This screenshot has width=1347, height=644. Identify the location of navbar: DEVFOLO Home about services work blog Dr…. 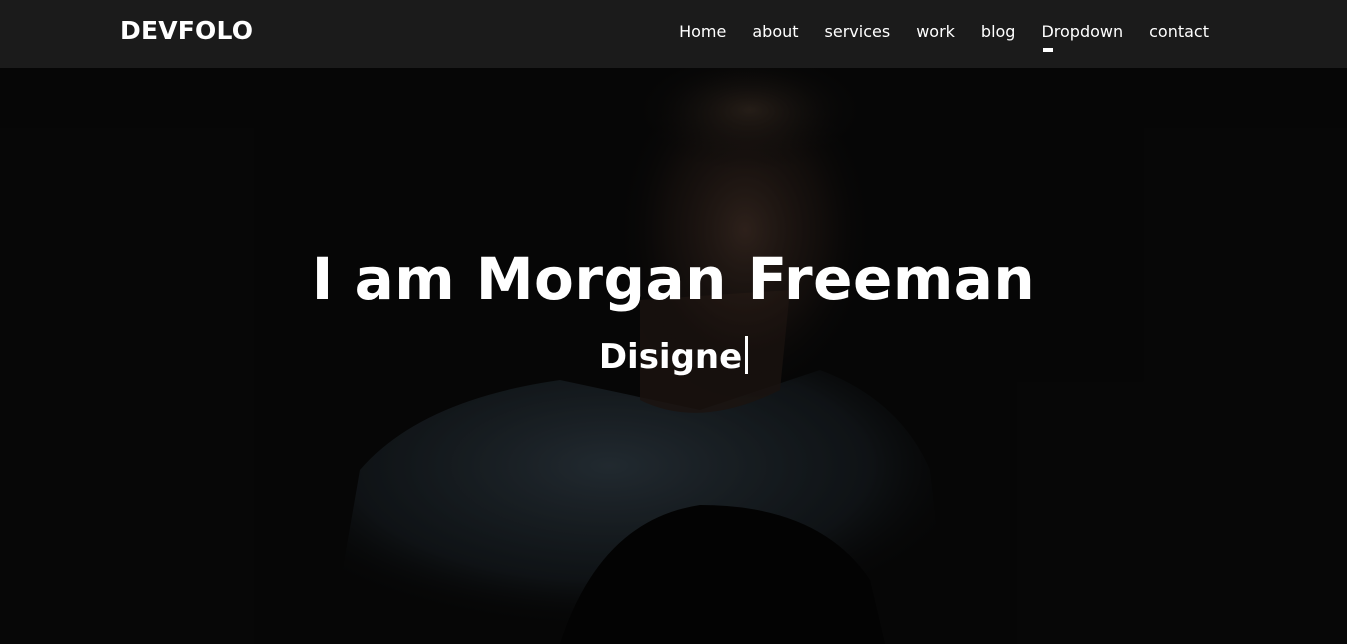
(673, 34).